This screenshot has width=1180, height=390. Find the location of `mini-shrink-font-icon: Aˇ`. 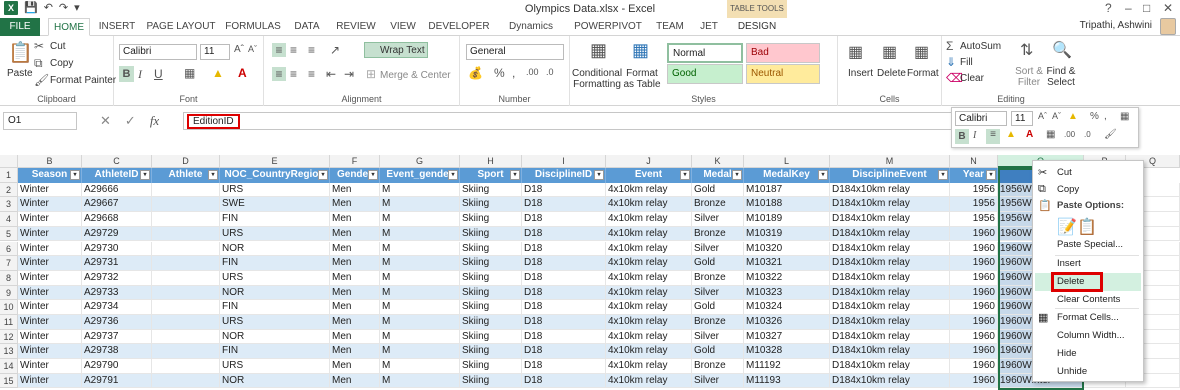

mini-shrink-font-icon: Aˇ is located at coordinates (1056, 116).